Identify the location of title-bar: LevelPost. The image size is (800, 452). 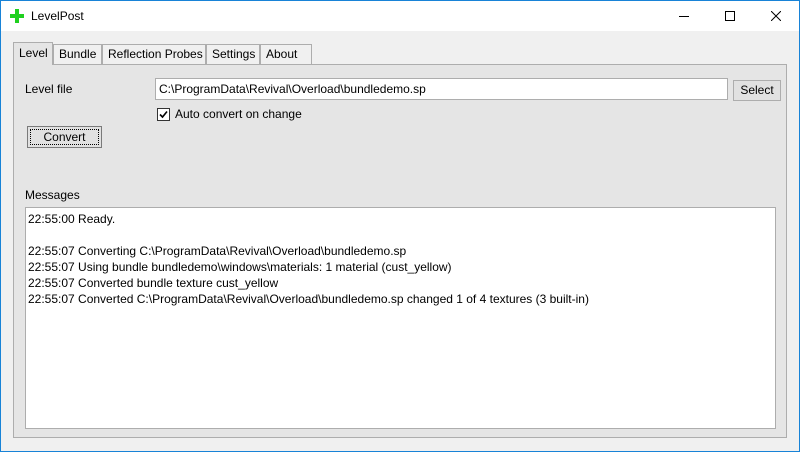
(400, 16).